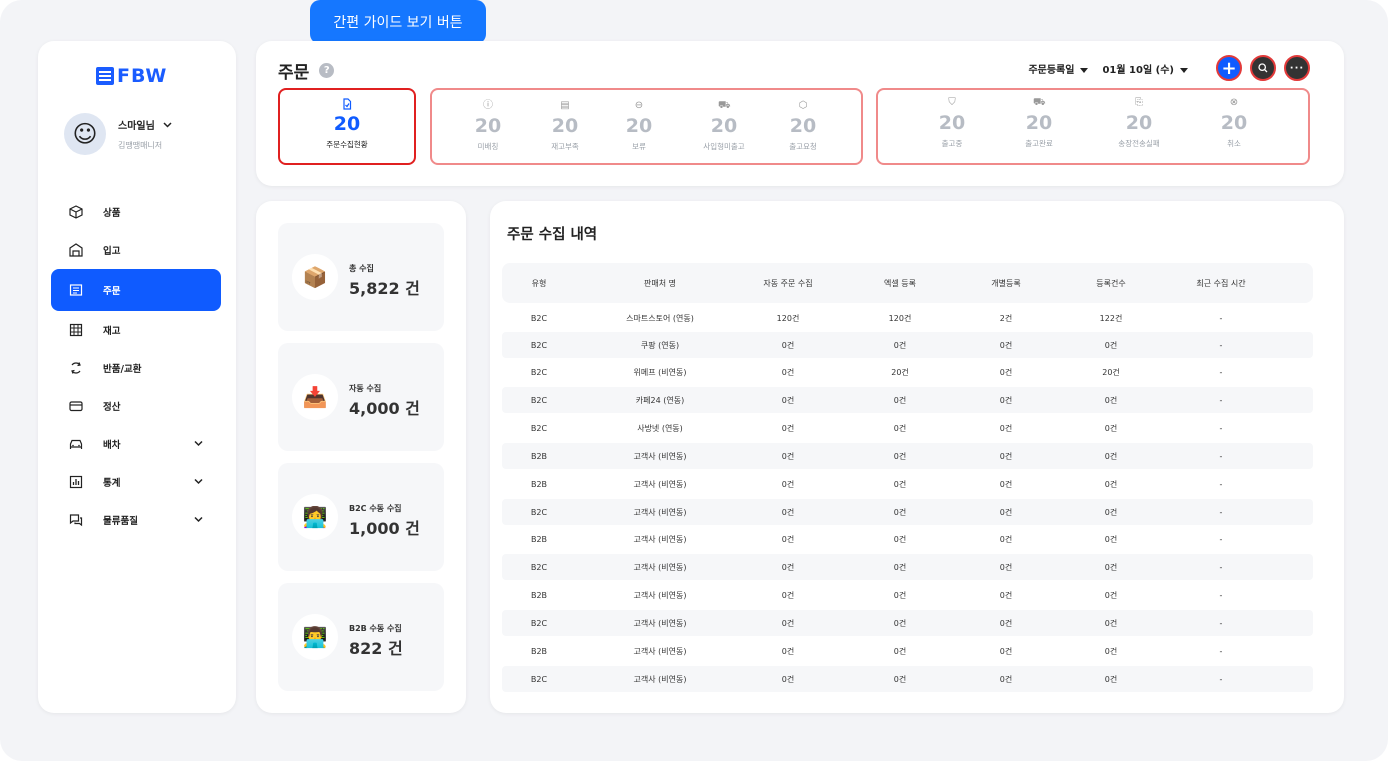 This screenshot has height=761, width=1388. Describe the element at coordinates (900, 283) in the screenshot. I see `column-header: 엑셀 등록` at that location.